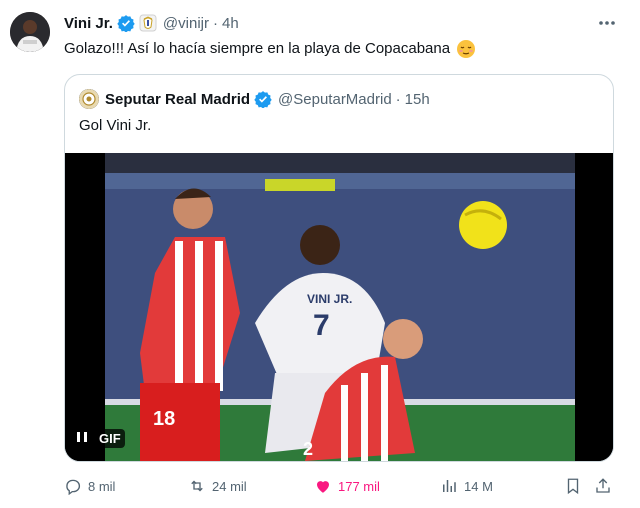 The height and width of the screenshot is (508, 640). What do you see at coordinates (607, 23) in the screenshot?
I see `more-options-icon` at bounding box center [607, 23].